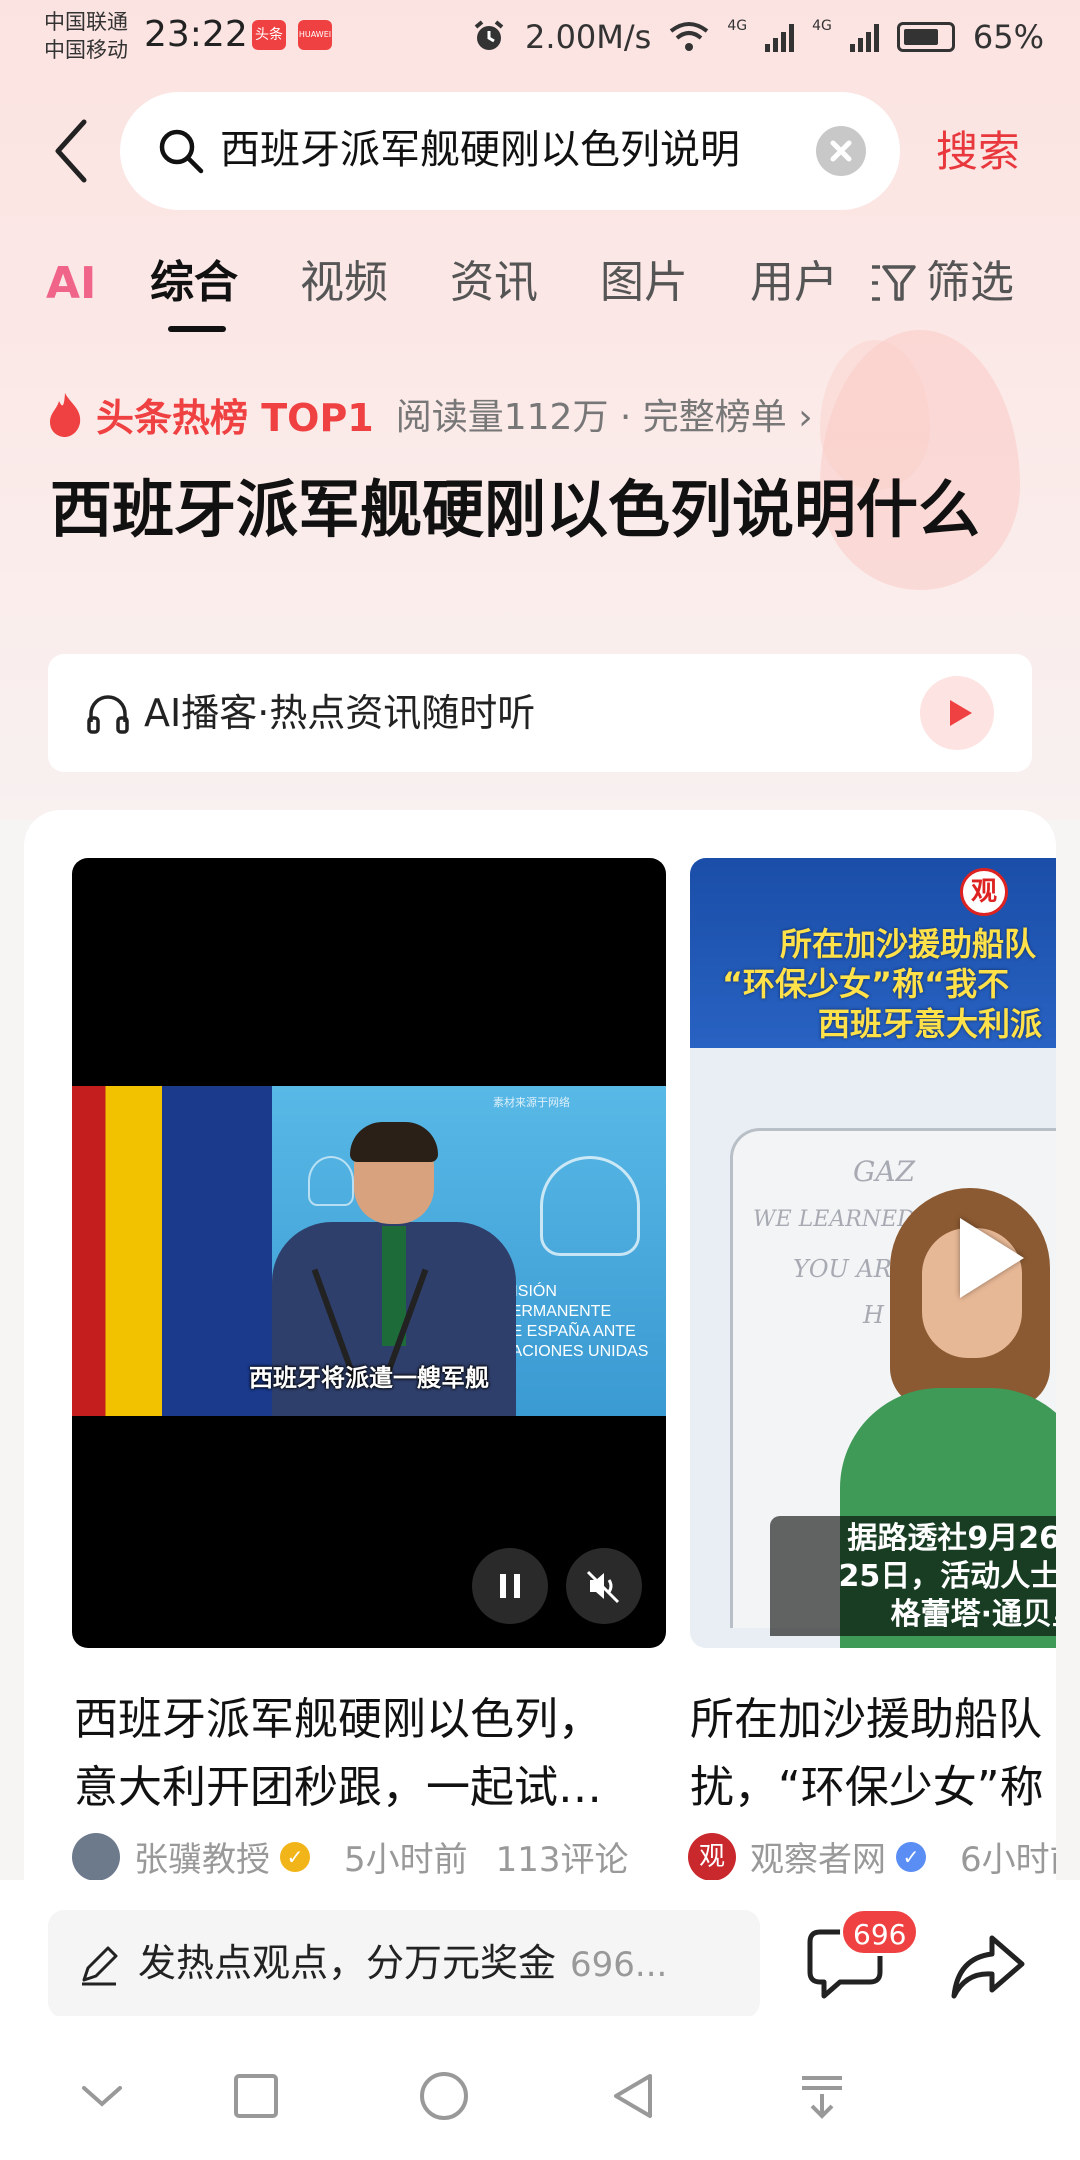  I want to click on author-avatar, so click(96, 1856).